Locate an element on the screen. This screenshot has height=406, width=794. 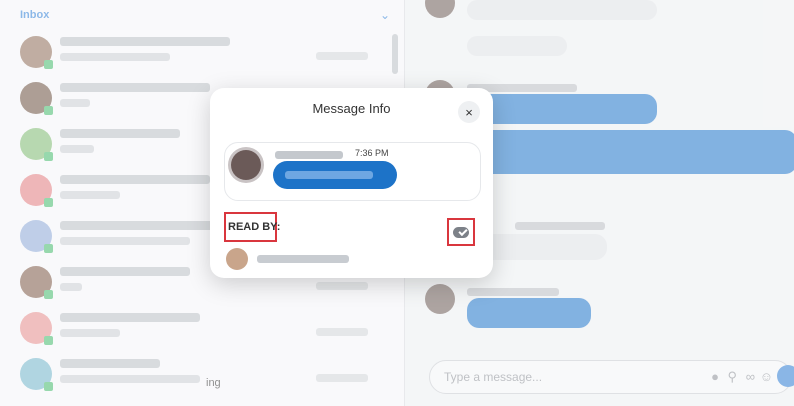
double-check-icon is located at coordinates (461, 232).